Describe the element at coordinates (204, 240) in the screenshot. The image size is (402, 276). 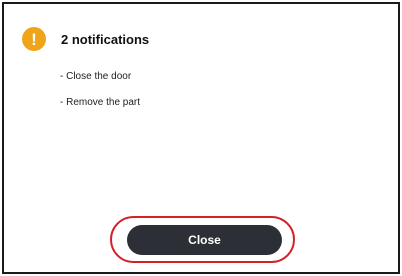
I see `close-button: Close` at that location.